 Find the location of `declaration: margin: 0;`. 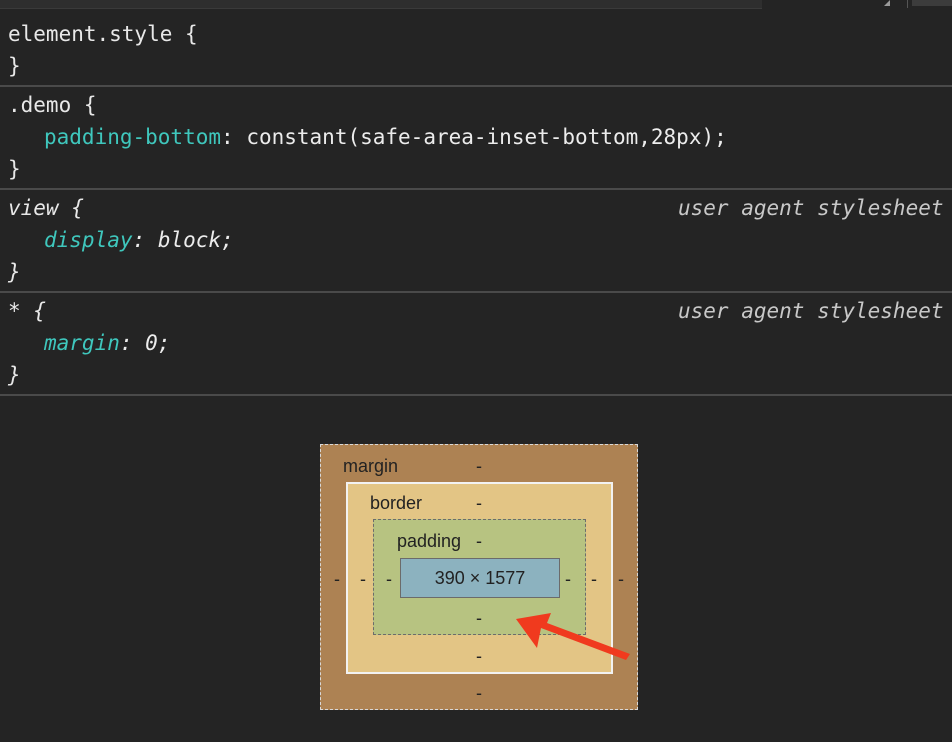

declaration: margin: 0; is located at coordinates (476, 343).